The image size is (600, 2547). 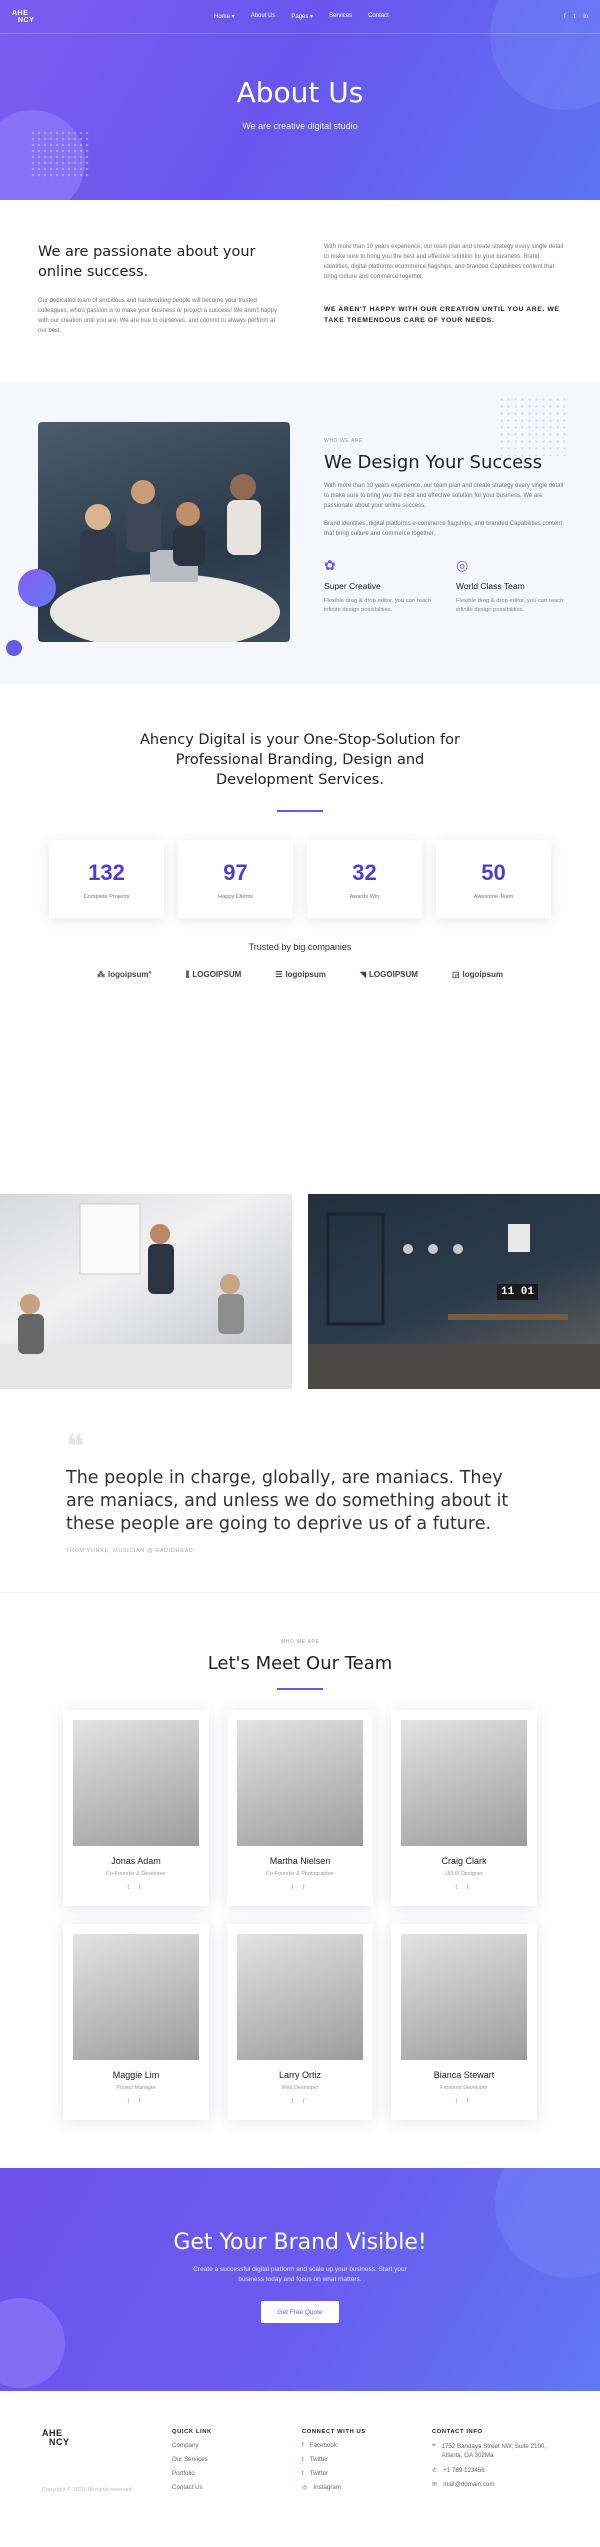 I want to click on mail-icon: ✉, so click(x=435, y=2484).